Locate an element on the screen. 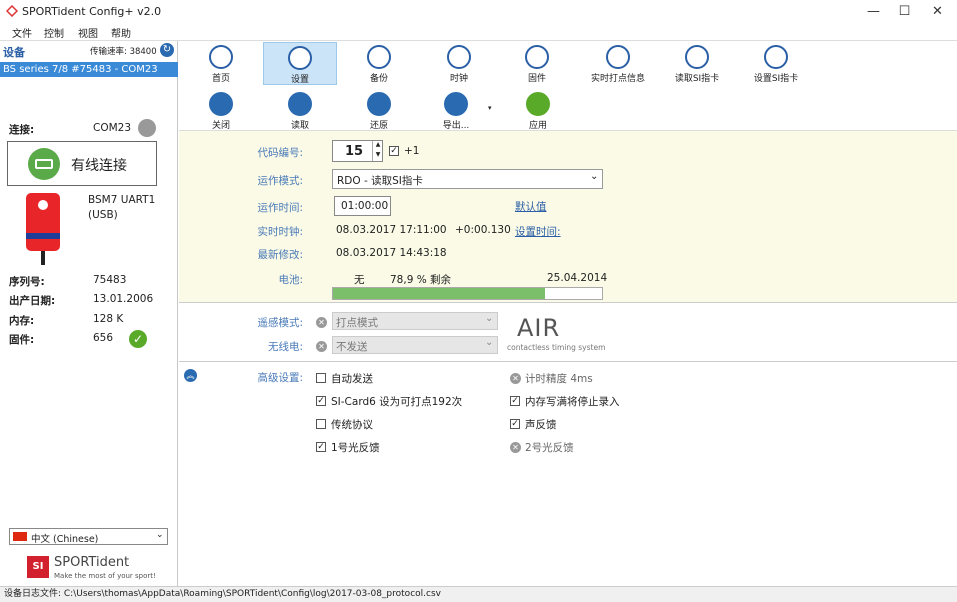 The height and width of the screenshot is (602, 957). minimize-button: — is located at coordinates (873, 11).